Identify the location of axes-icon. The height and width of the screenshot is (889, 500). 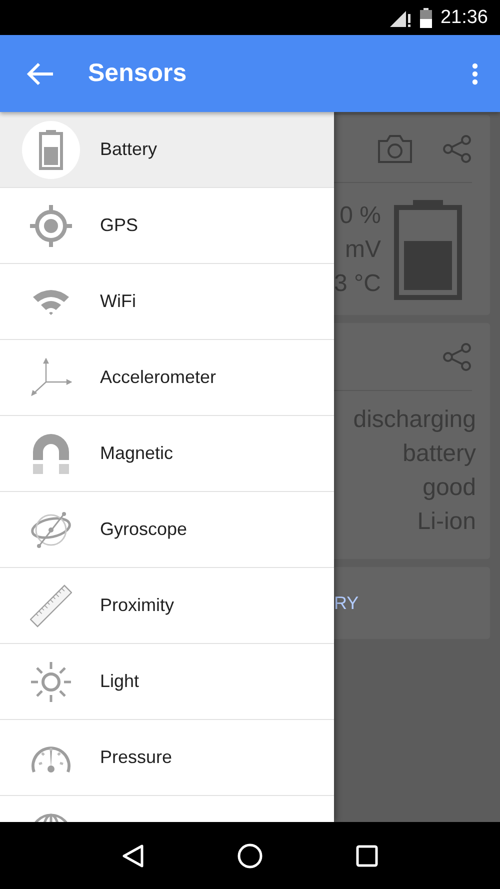
(51, 378).